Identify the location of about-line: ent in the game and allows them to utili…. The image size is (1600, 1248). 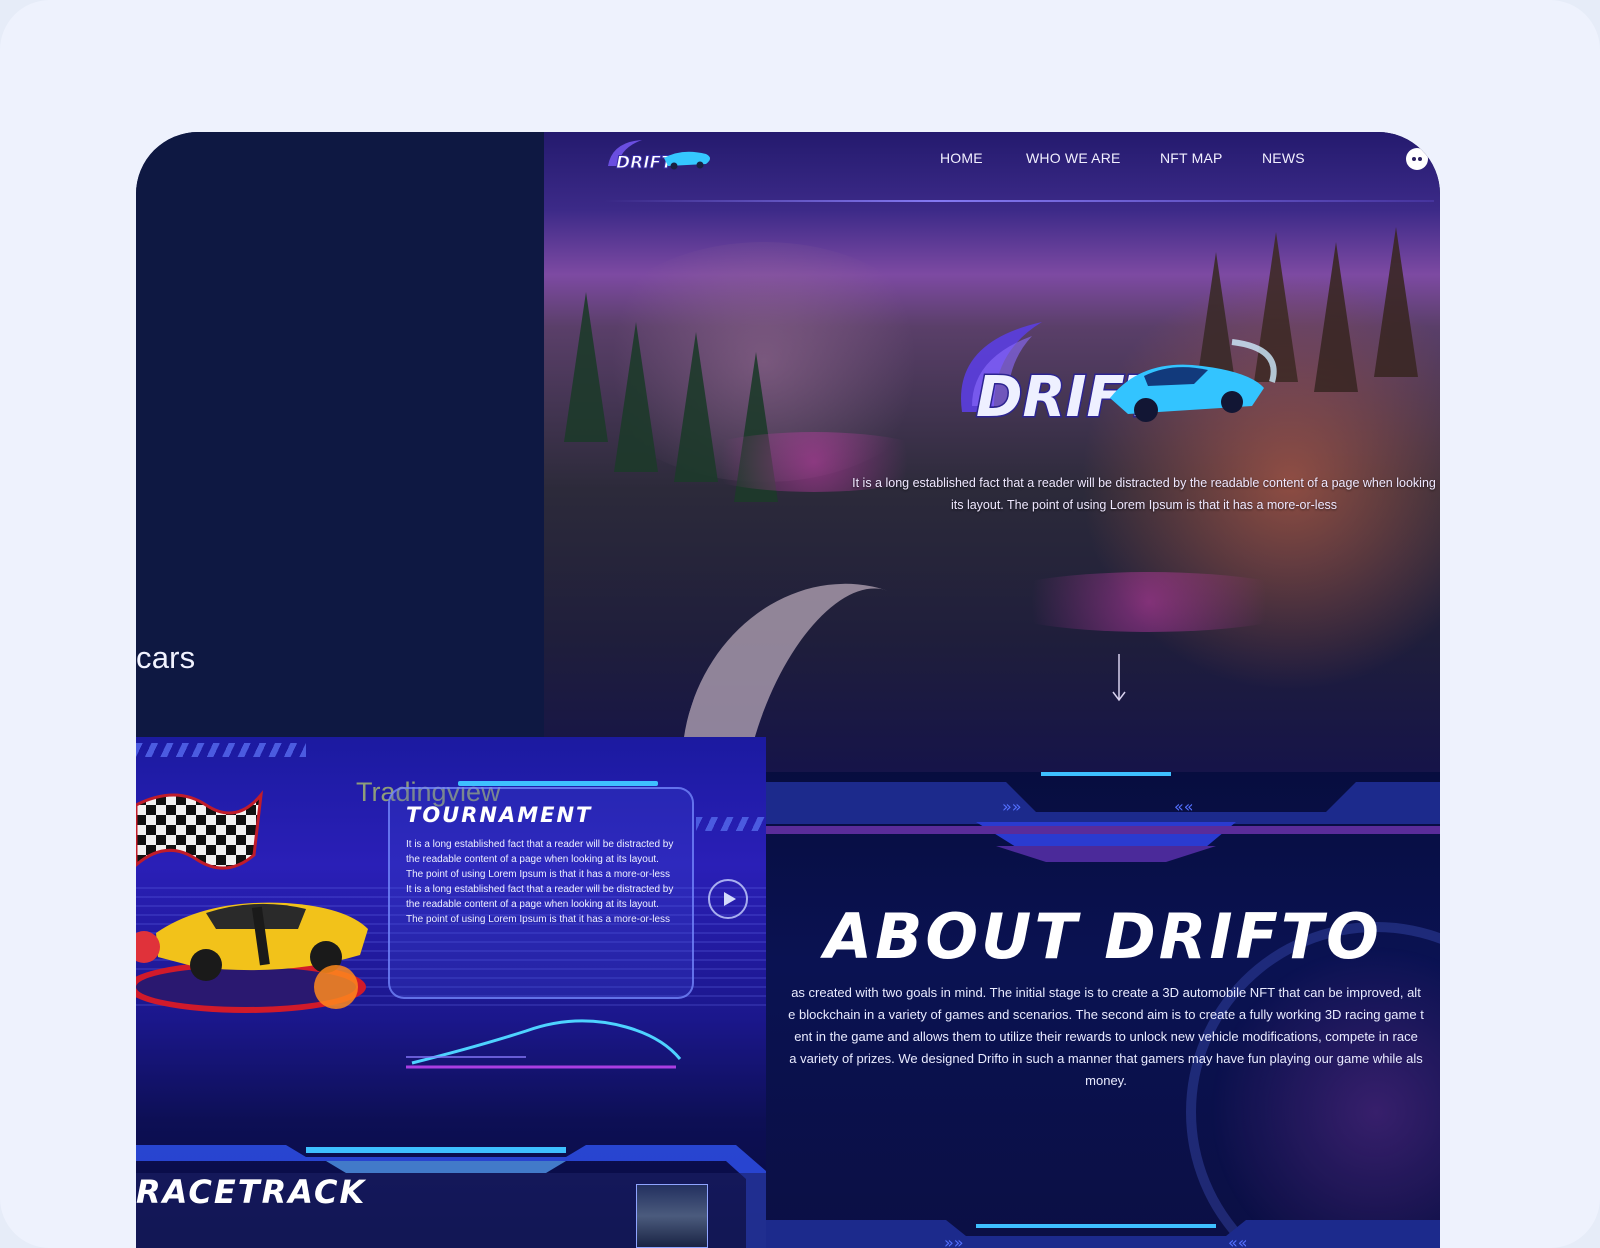
(1106, 1036).